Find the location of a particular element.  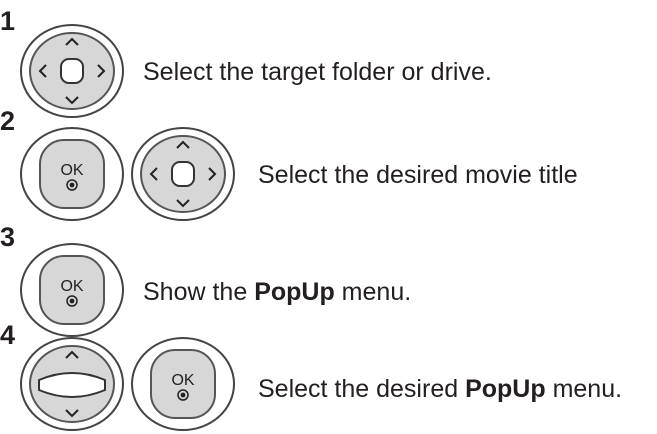

step-3-text-before: Show the is located at coordinates (199, 292).